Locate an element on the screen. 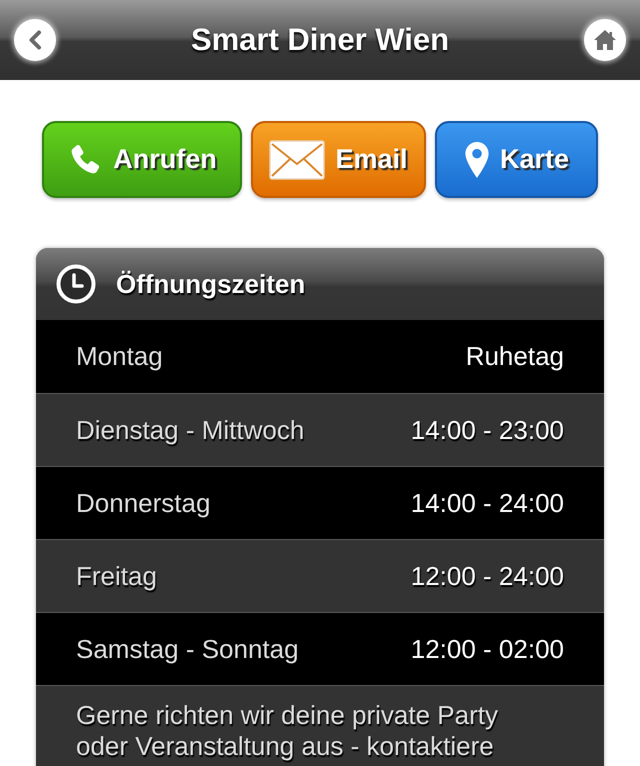 This screenshot has height=766, width=640. day-label: Montag is located at coordinates (119, 356).